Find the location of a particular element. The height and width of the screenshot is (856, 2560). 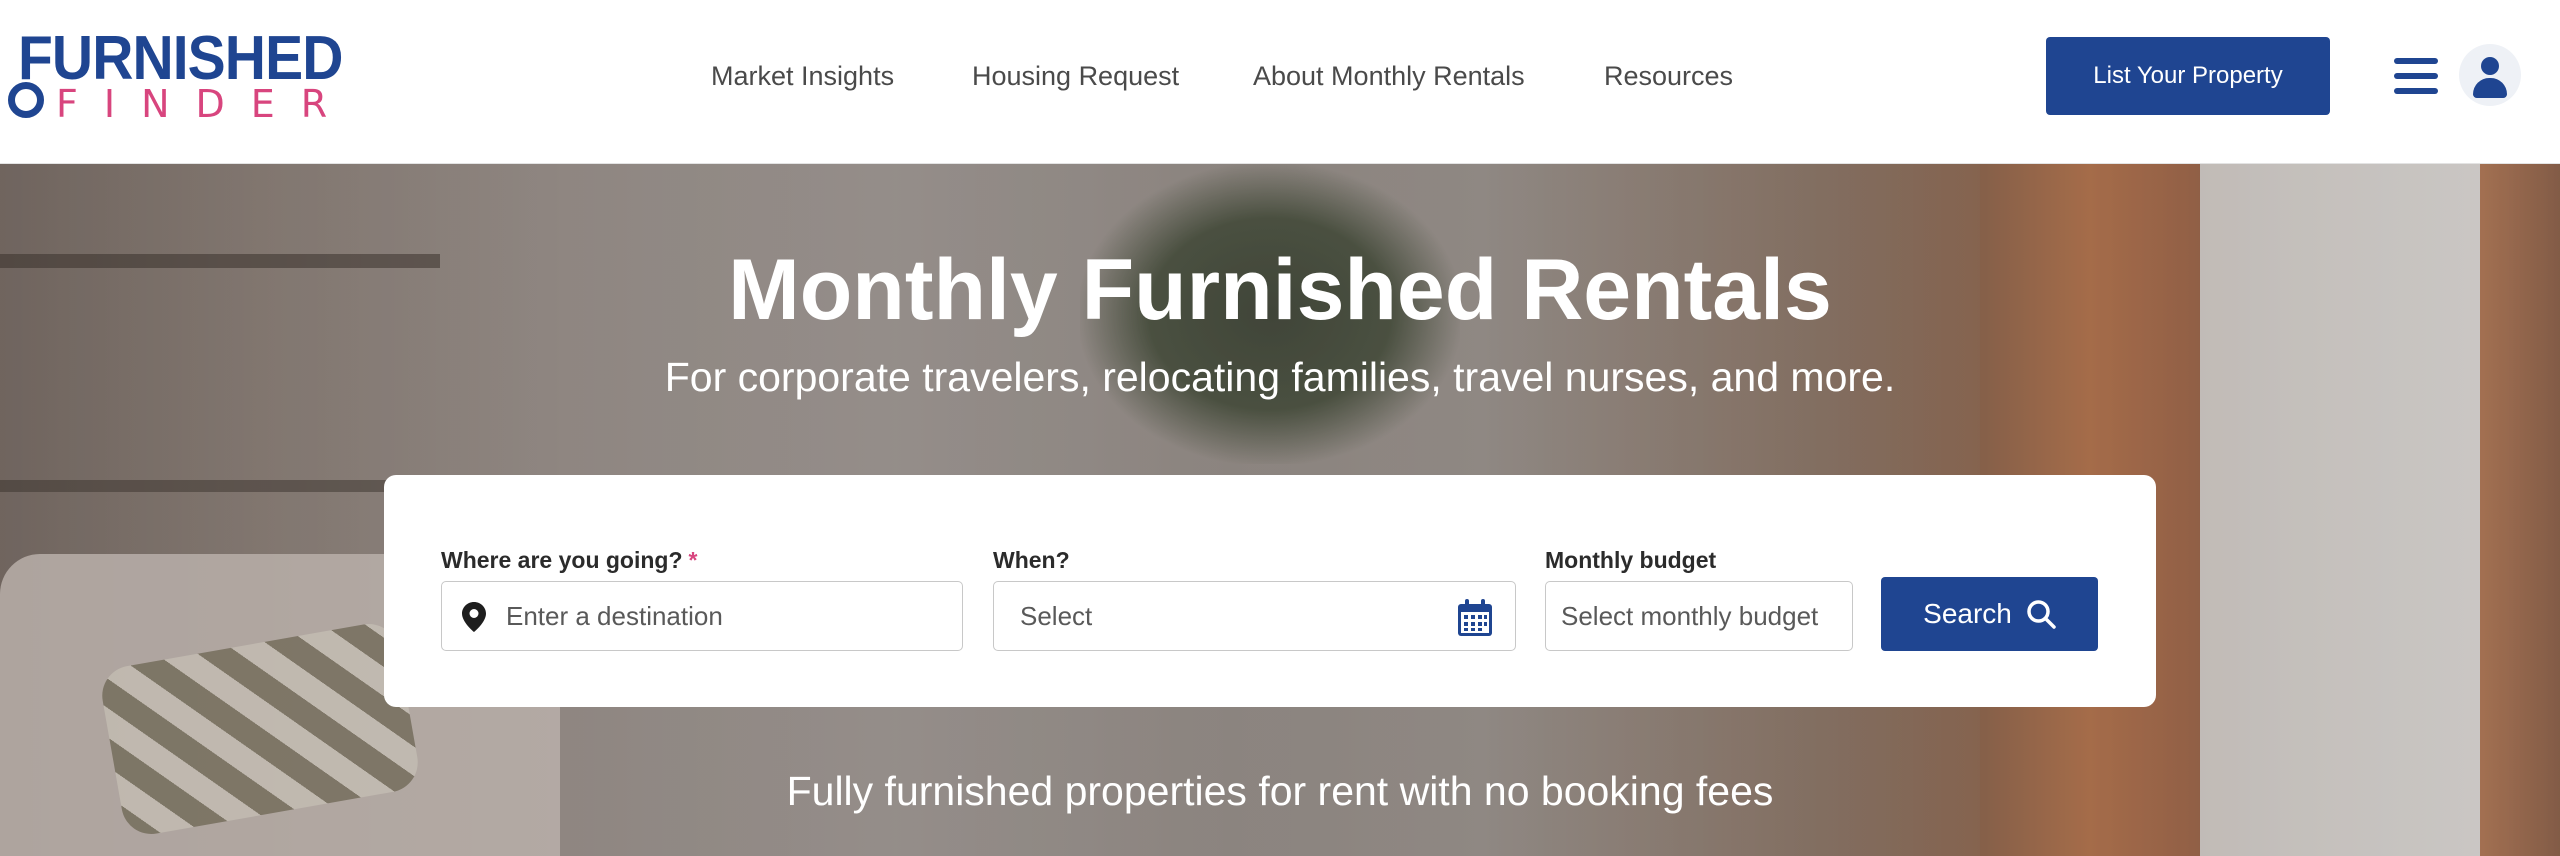

search-icon is located at coordinates (2041, 614).